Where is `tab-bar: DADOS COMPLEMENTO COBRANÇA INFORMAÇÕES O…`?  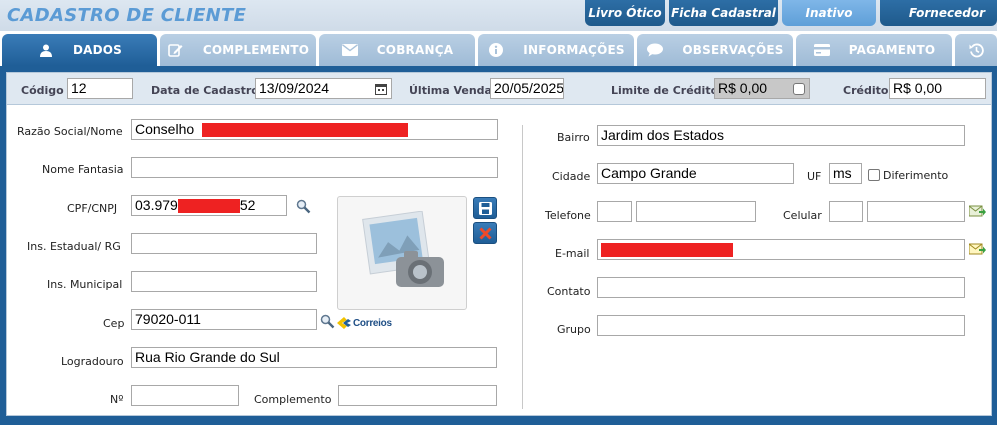 tab-bar: DADOS COMPLEMENTO COBRANÇA INFORMAÇÕES O… is located at coordinates (498, 50).